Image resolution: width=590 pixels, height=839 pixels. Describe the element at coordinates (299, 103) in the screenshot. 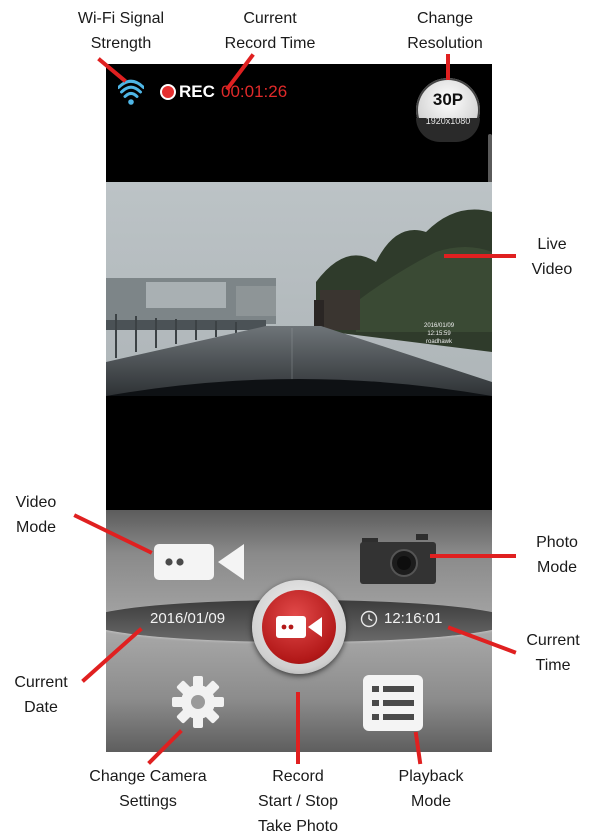

I see `status-bar: REC 00:01:26 30P 1920x1080` at that location.